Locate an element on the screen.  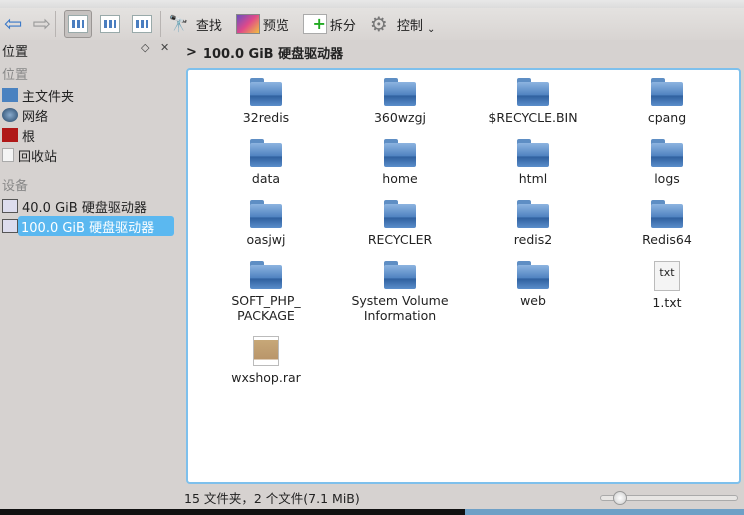
preview-icon is located at coordinates (247, 24).